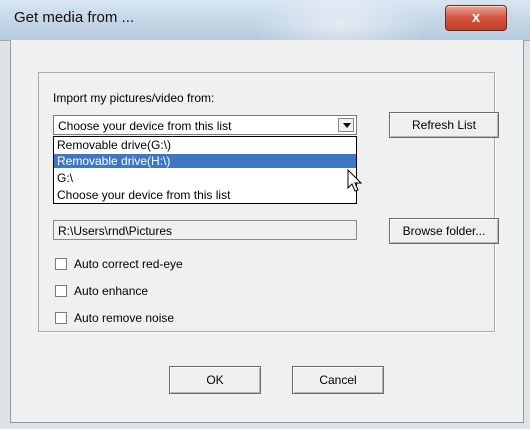 Image resolution: width=530 pixels, height=429 pixels. I want to click on enhance-checkbox, so click(61, 291).